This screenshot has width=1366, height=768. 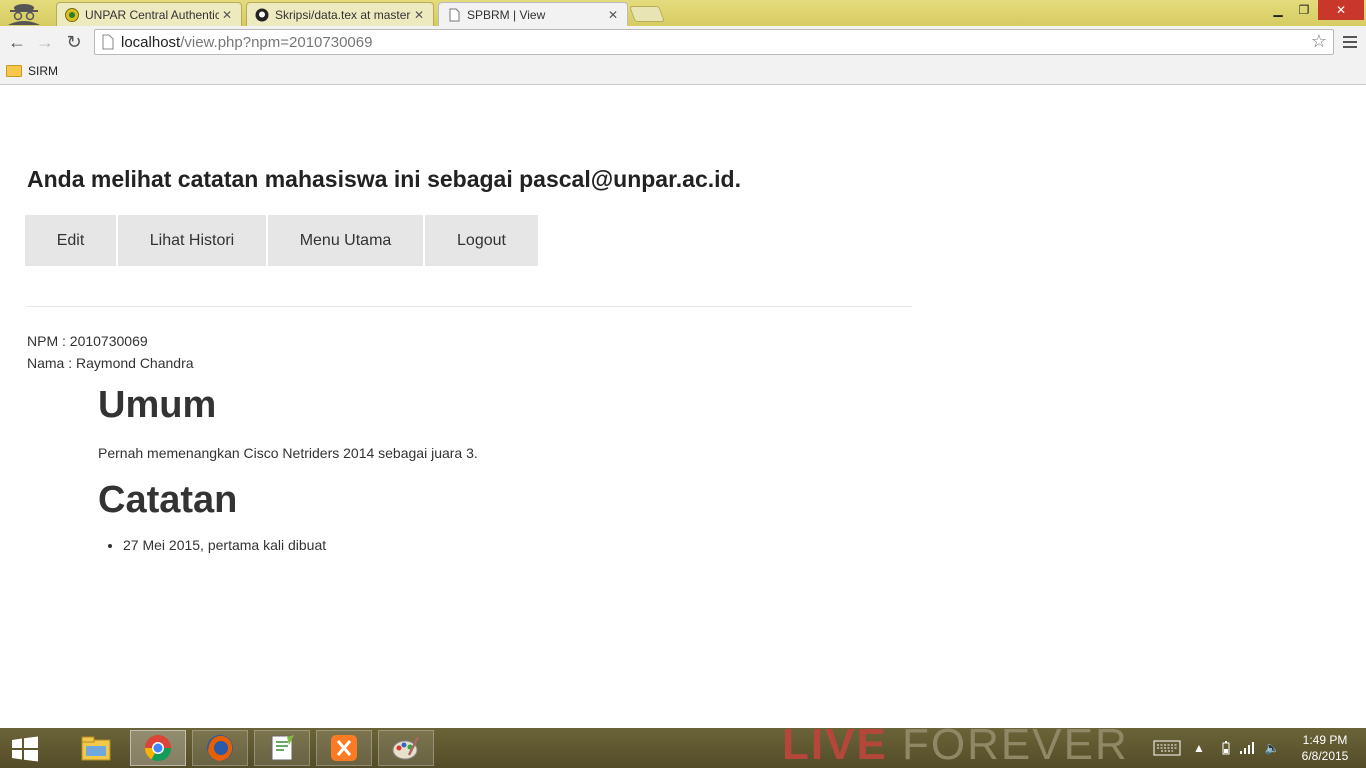 What do you see at coordinates (110, 363) in the screenshot?
I see `name-line: Nama : Raymond Chandra` at bounding box center [110, 363].